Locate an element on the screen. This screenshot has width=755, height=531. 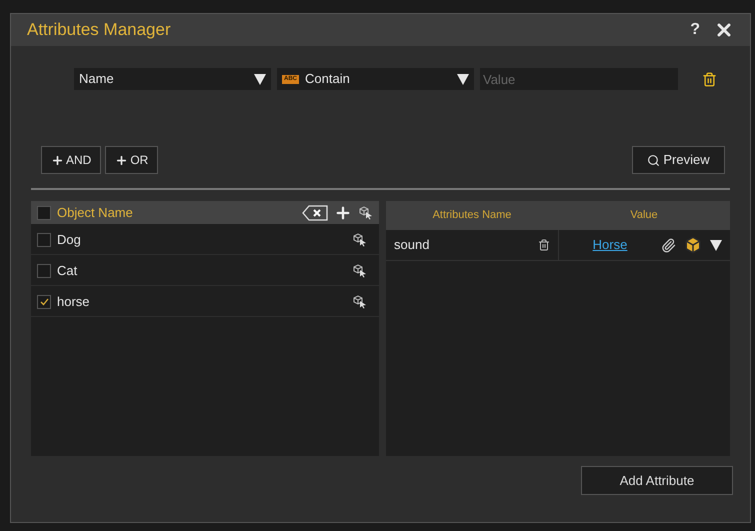
add-attribute-button: Add Attribute is located at coordinates (657, 480).